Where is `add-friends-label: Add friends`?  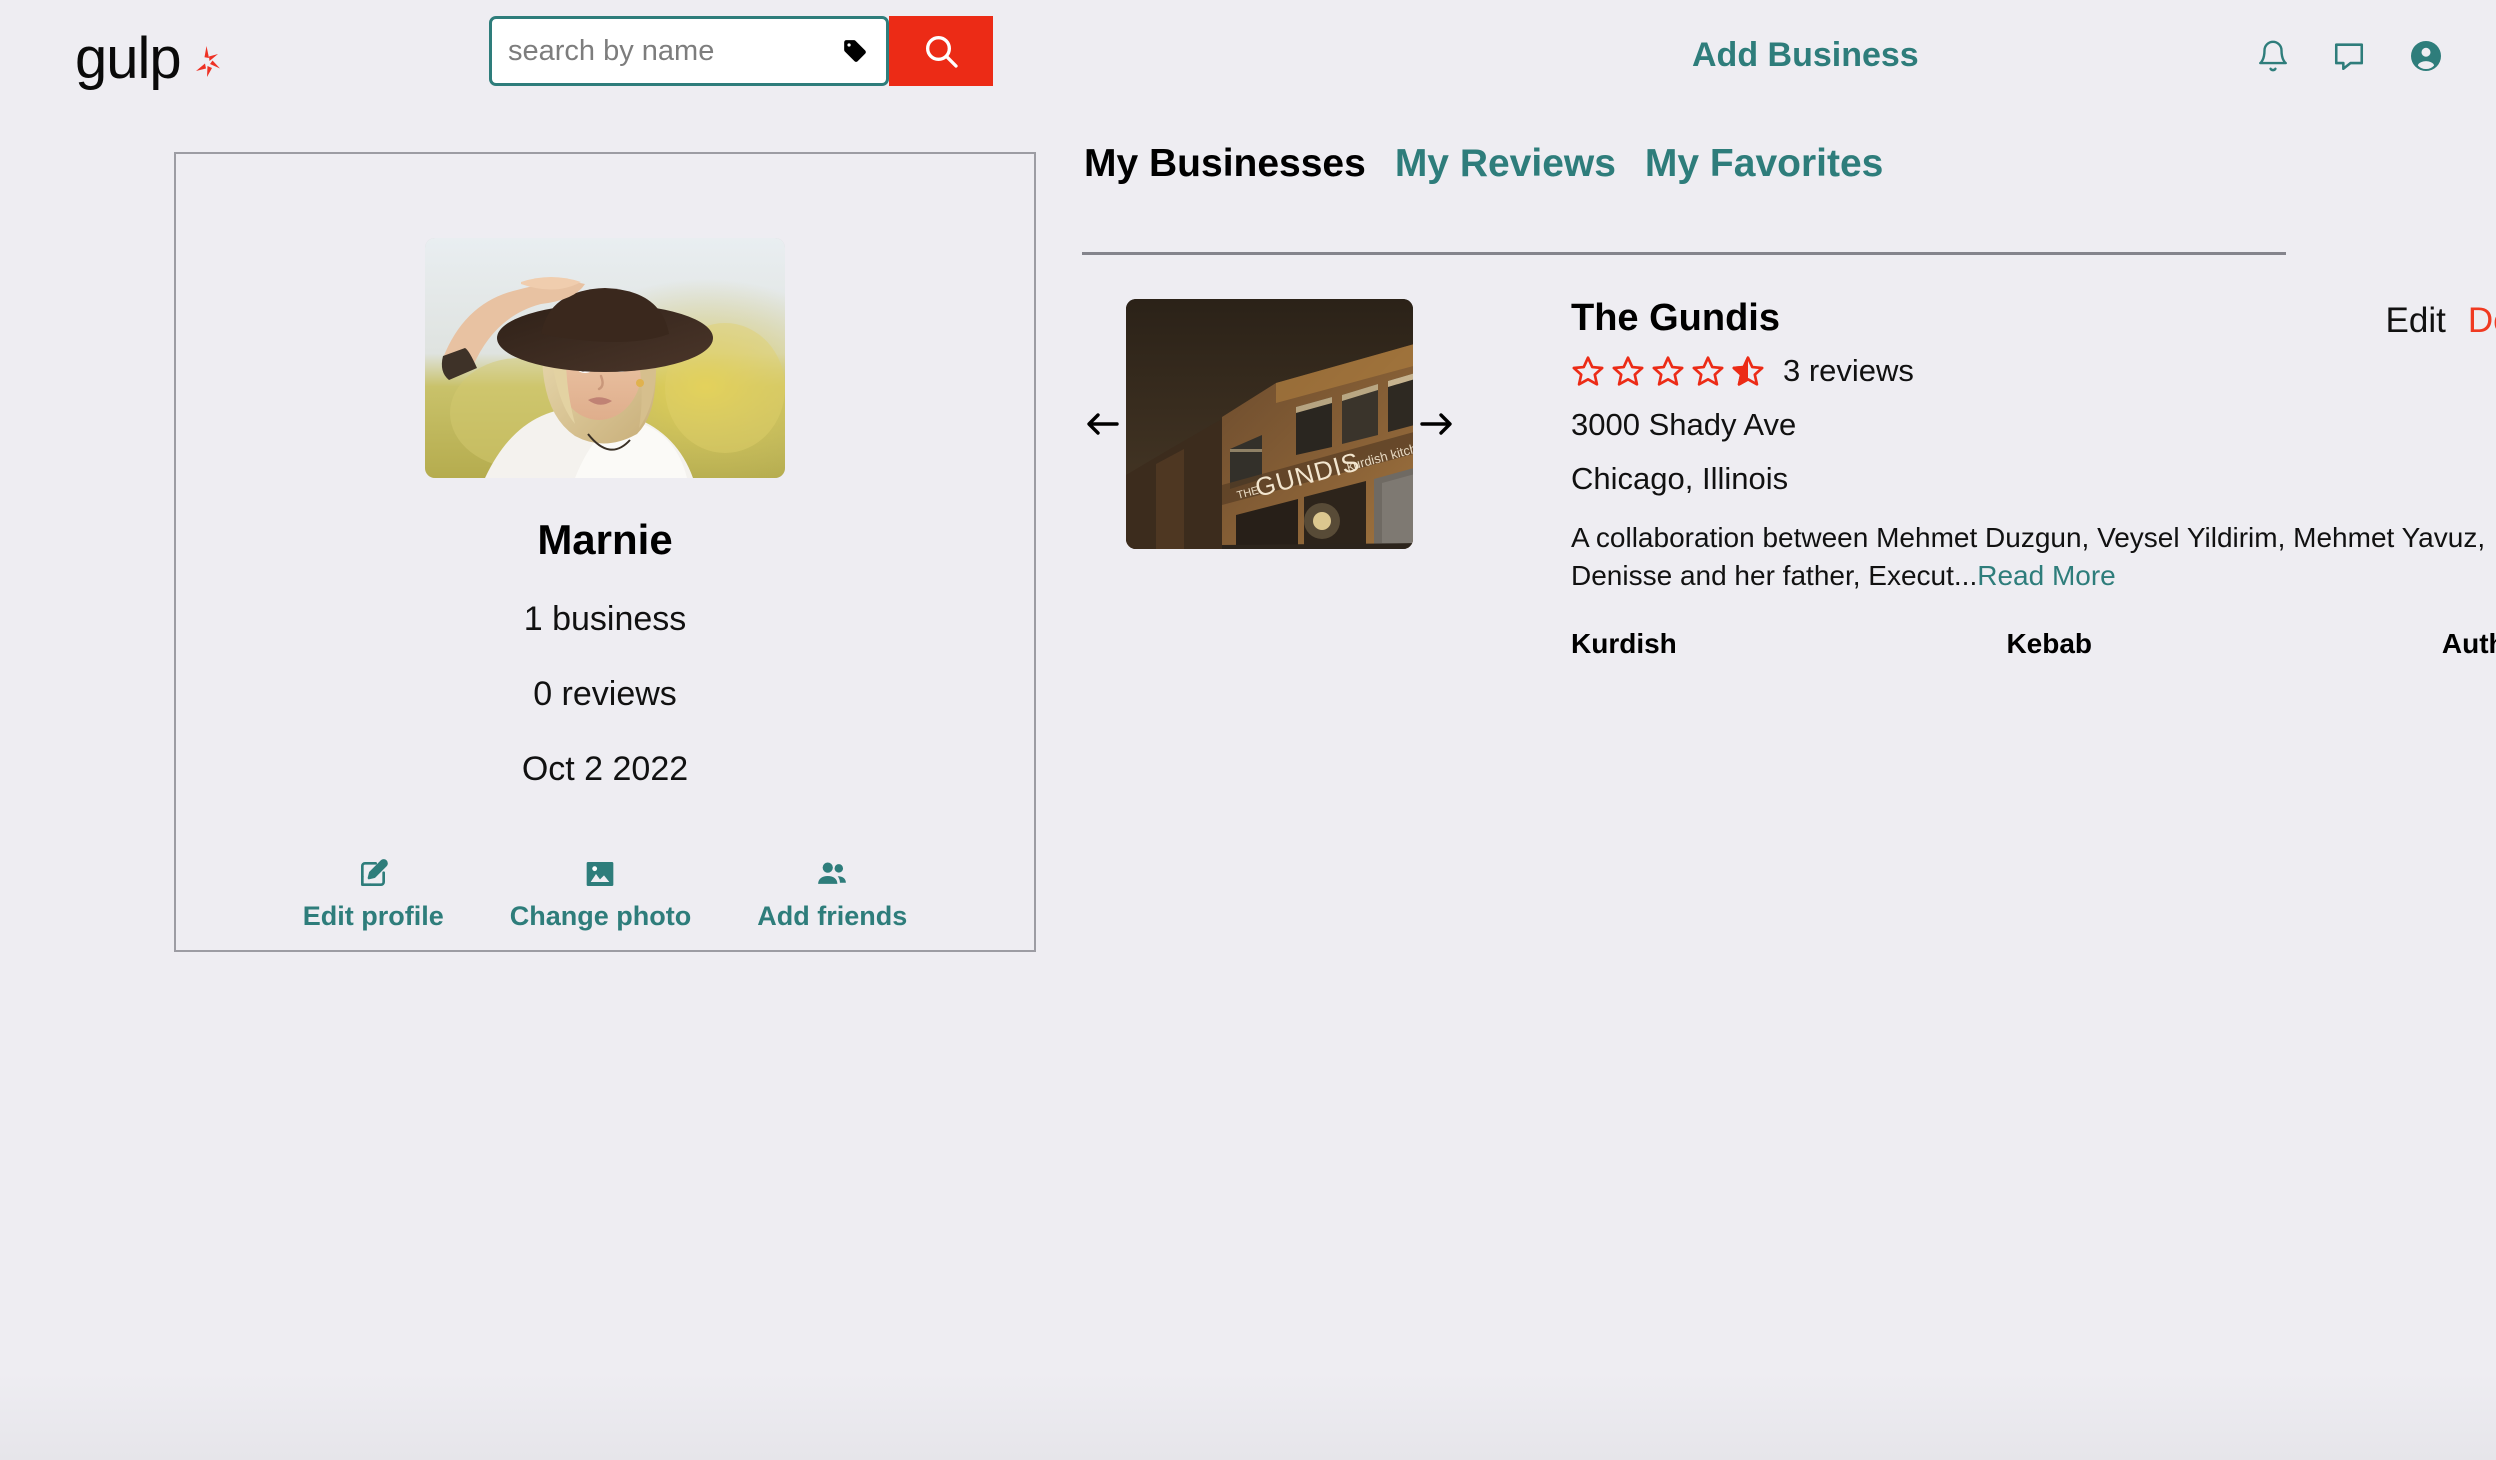
add-friends-label: Add friends is located at coordinates (832, 916).